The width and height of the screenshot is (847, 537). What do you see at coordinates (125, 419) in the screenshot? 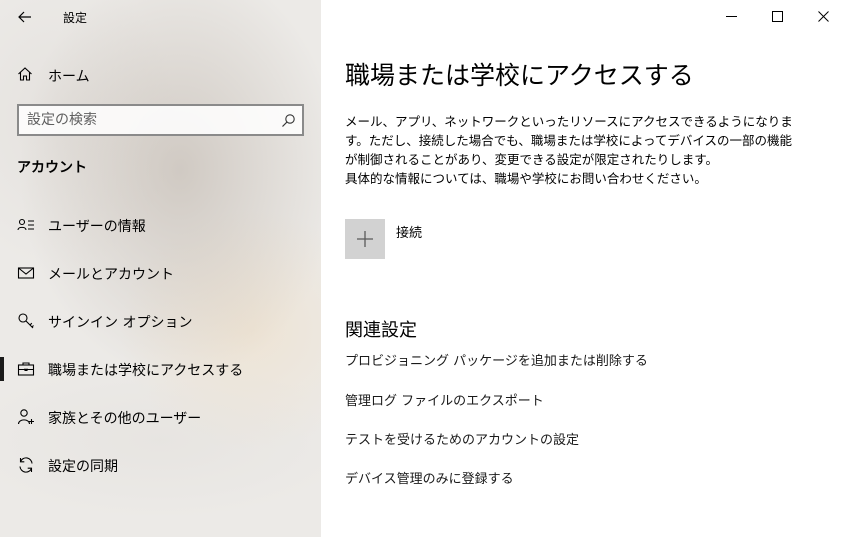
I see `sidebar-item-label: 家族とその他のユーザー` at bounding box center [125, 419].